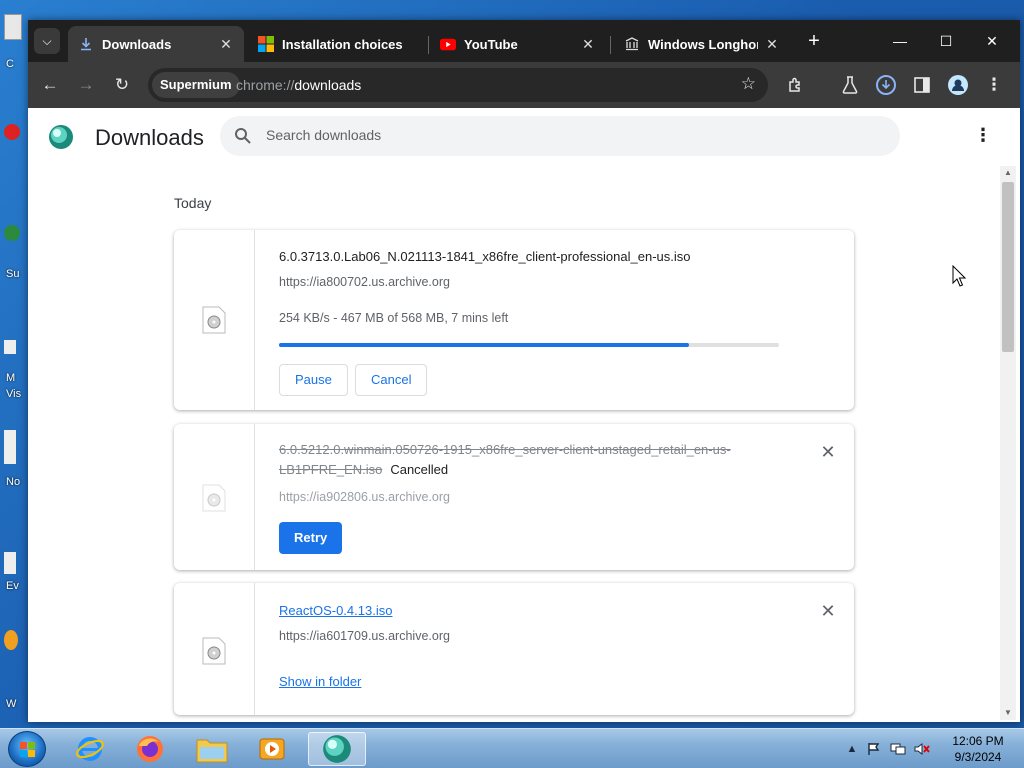 This screenshot has width=1024, height=768. What do you see at coordinates (983, 136) in the screenshot?
I see `more-actions-button: ⋮` at bounding box center [983, 136].